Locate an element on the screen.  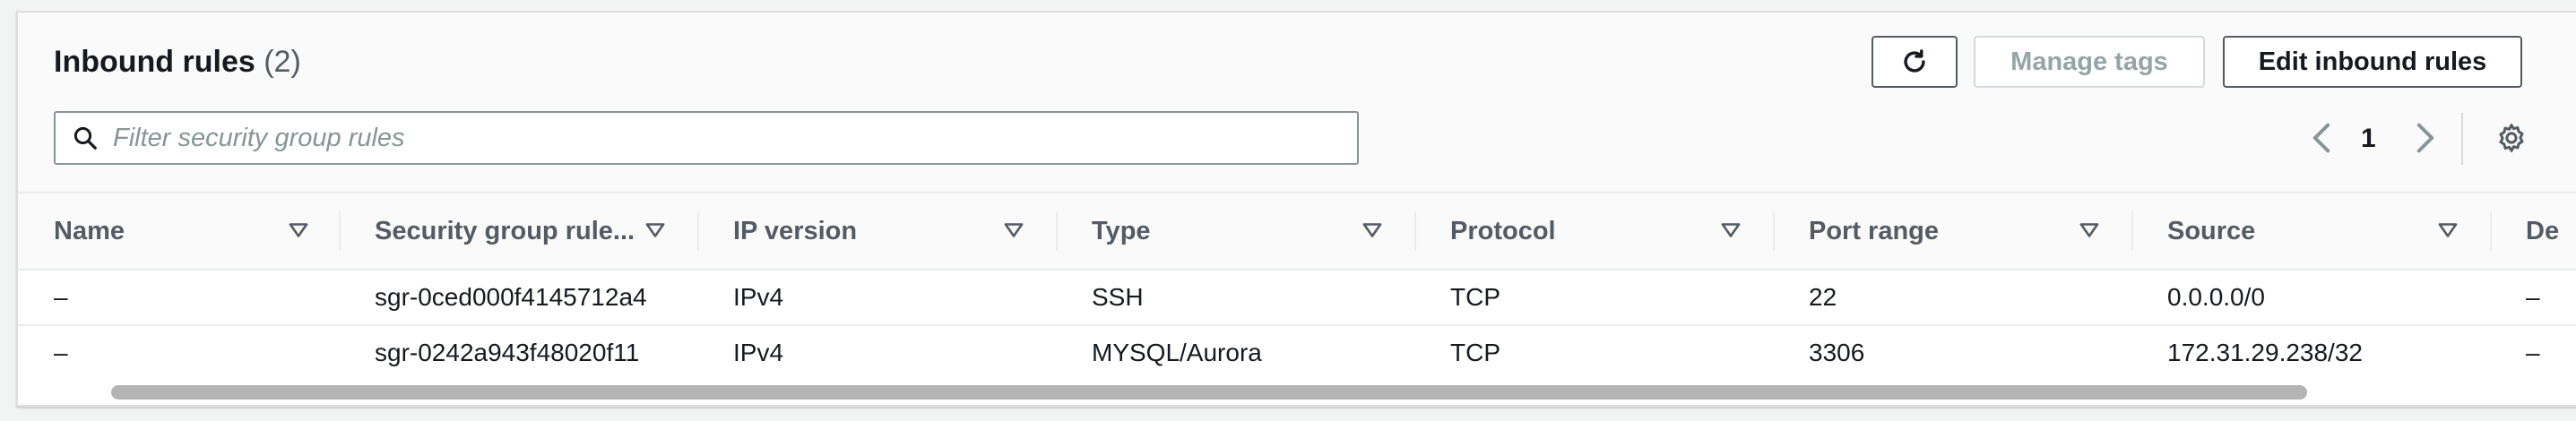
refresh-icon is located at coordinates (1914, 61).